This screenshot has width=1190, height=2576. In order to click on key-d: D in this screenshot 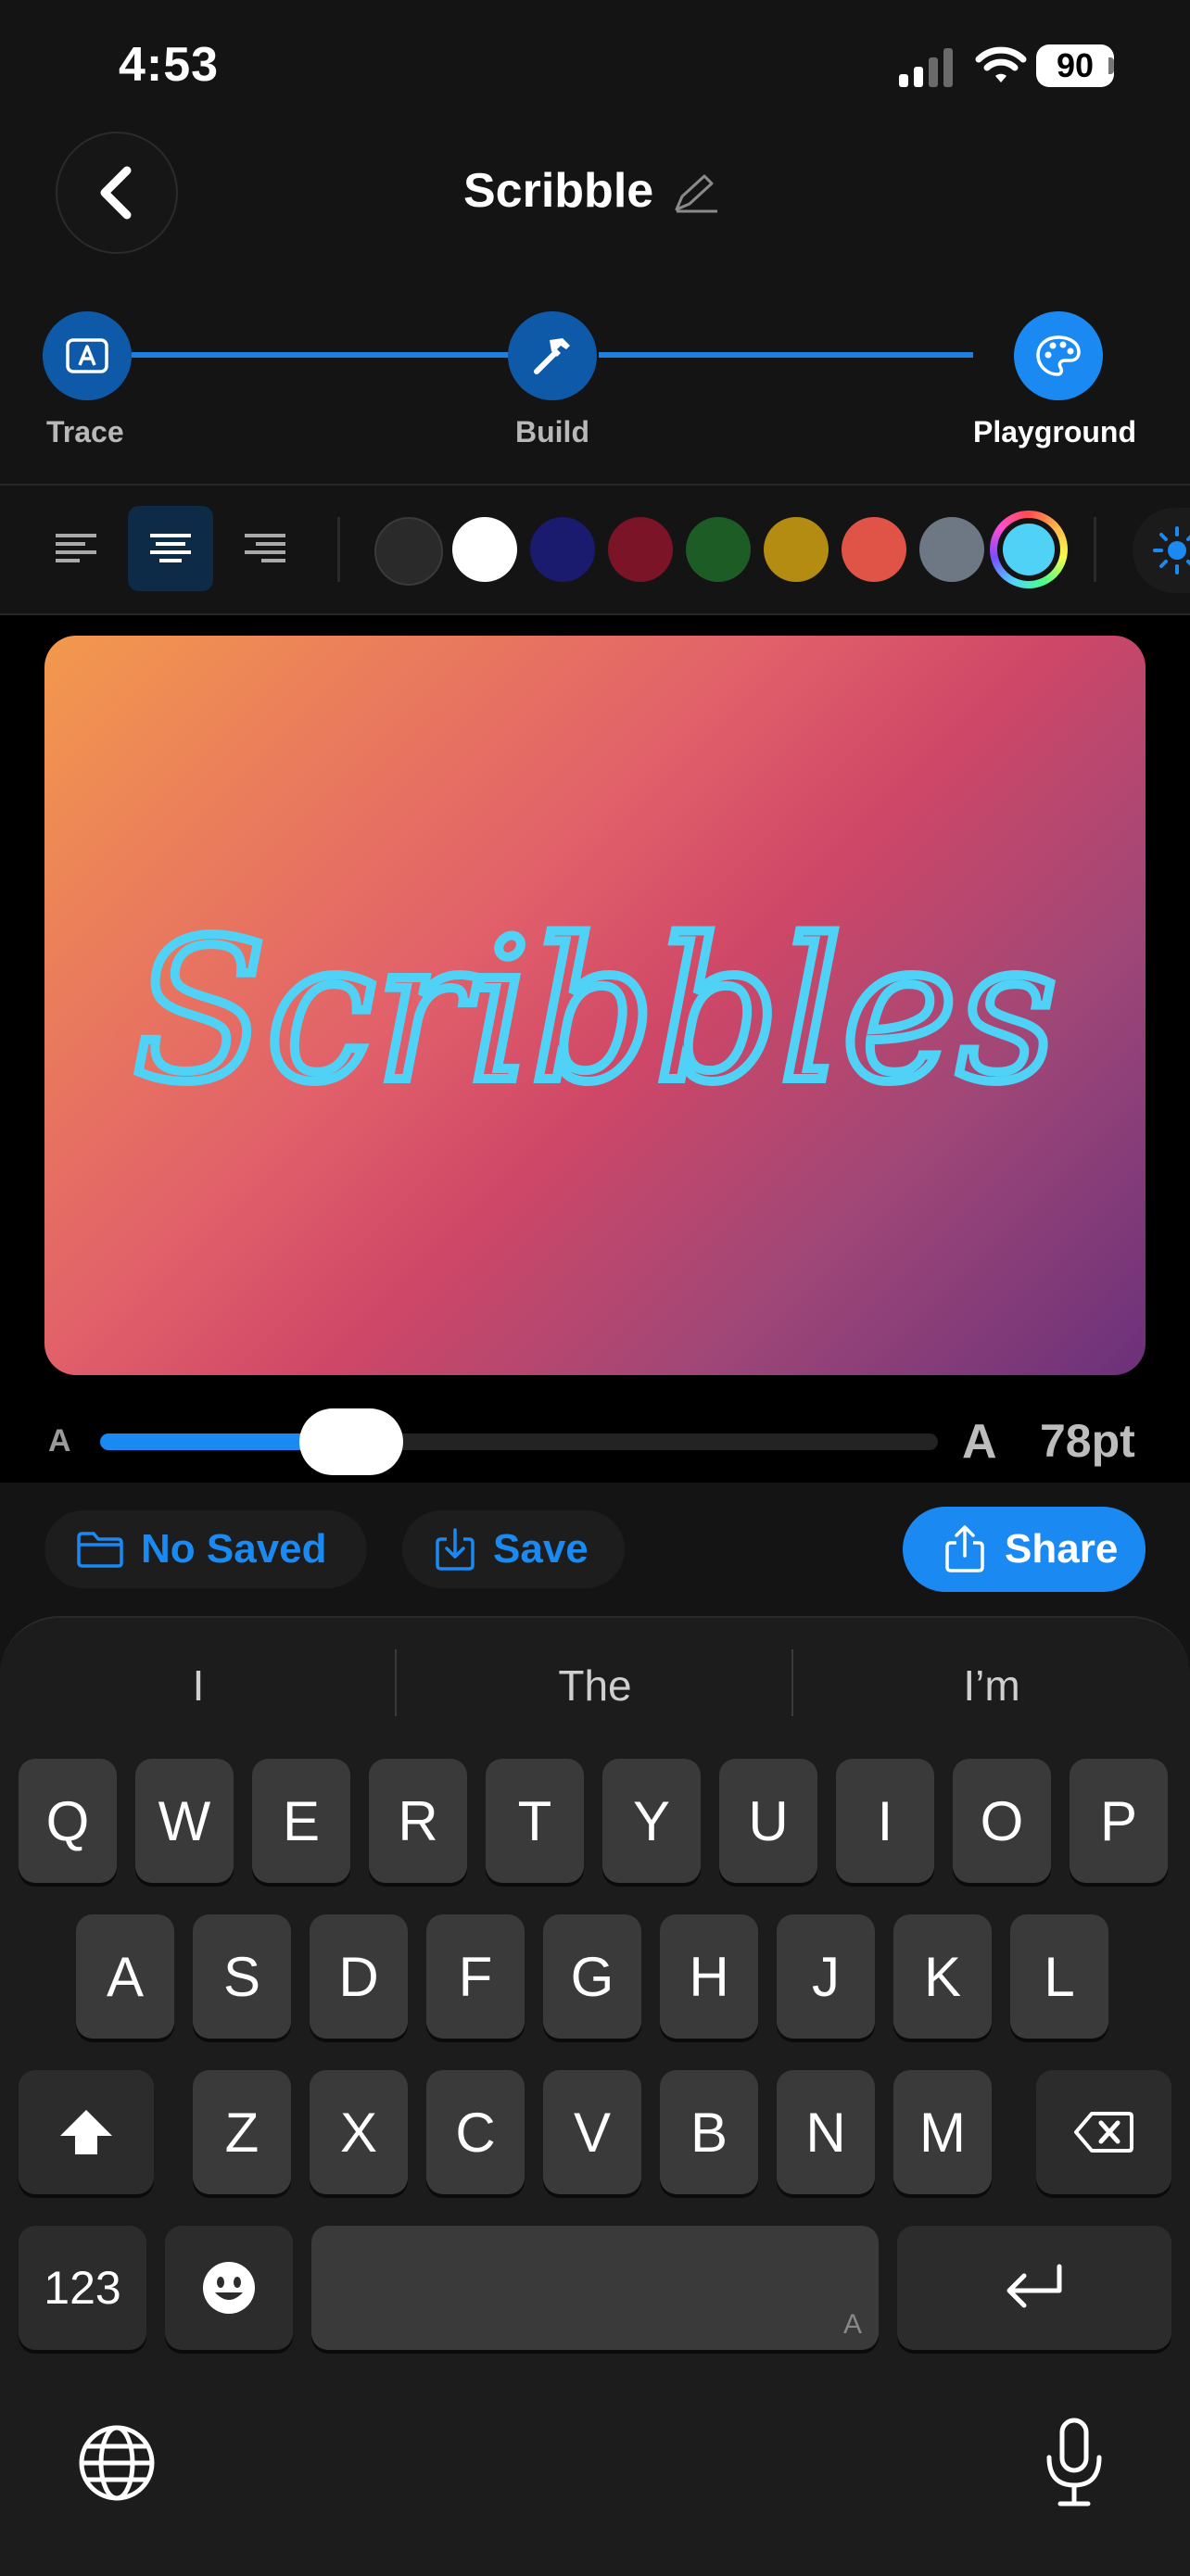, I will do `click(359, 1976)`.